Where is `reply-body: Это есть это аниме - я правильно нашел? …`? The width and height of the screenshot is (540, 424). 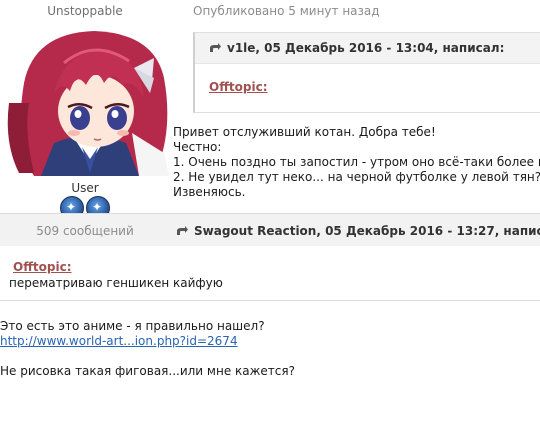 reply-body: Это есть это аниме - я правильно нашел? … is located at coordinates (147, 349).